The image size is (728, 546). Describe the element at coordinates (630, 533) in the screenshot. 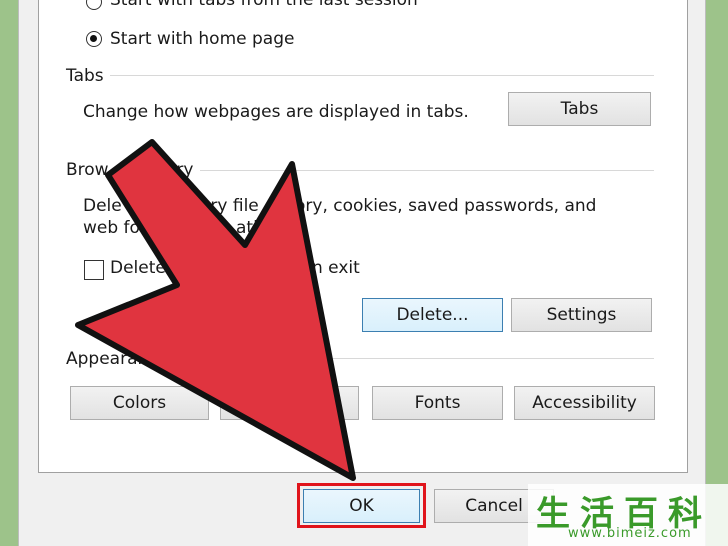

I see `watermark-url: www.bimeiz.com` at that location.